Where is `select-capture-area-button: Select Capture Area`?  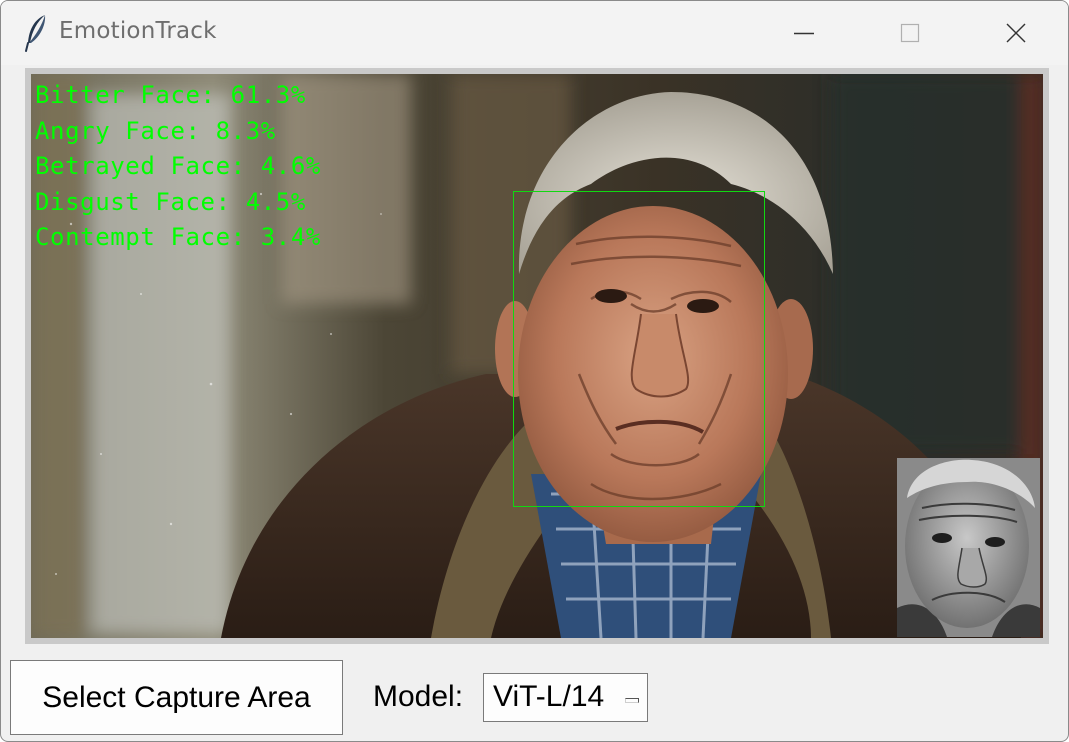
select-capture-area-button: Select Capture Area is located at coordinates (176, 697).